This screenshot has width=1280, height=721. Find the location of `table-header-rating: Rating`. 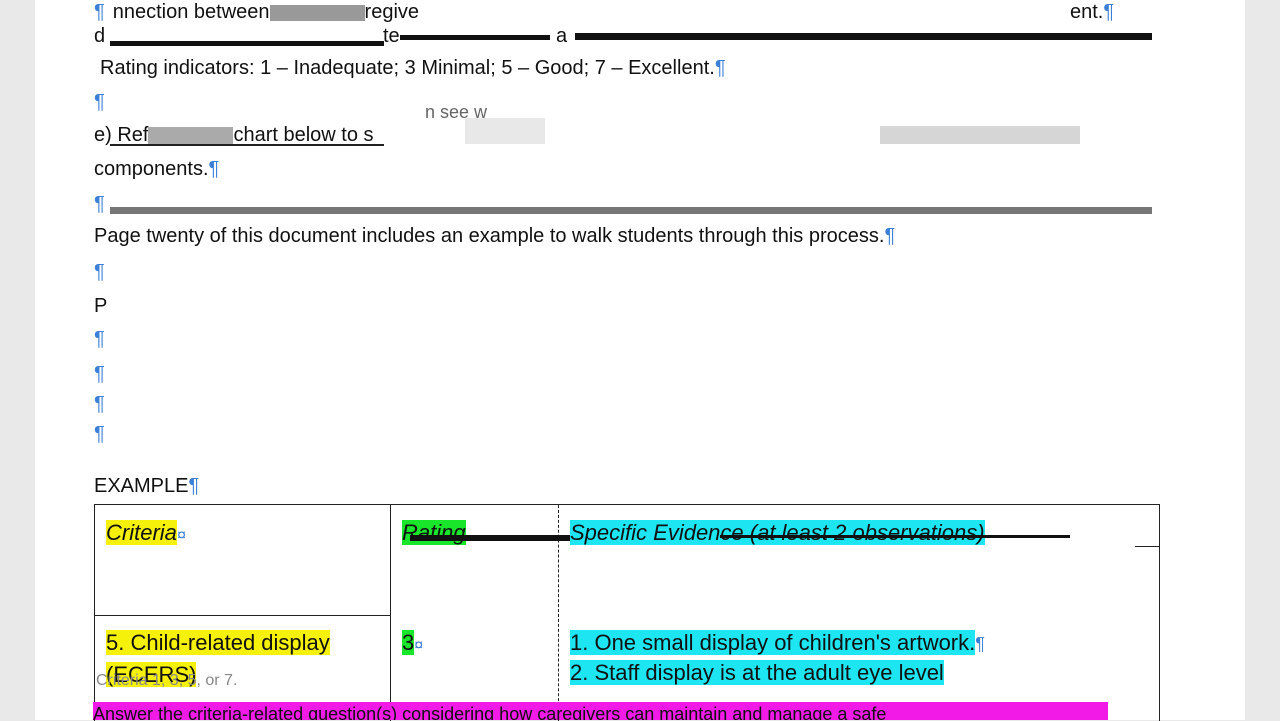

table-header-rating: Rating is located at coordinates (434, 533).